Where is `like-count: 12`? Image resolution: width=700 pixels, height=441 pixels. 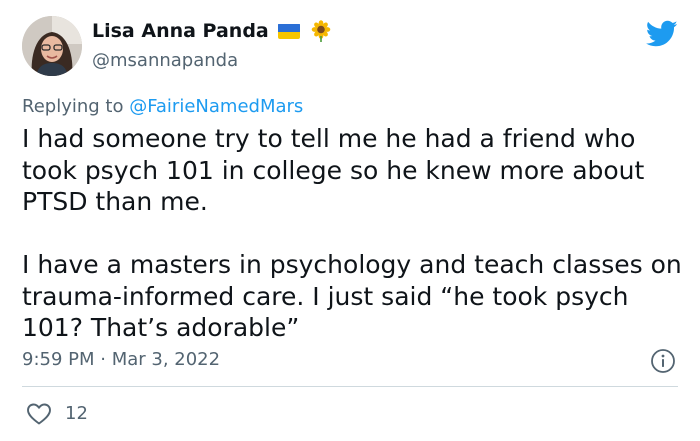 like-count: 12 is located at coordinates (76, 413).